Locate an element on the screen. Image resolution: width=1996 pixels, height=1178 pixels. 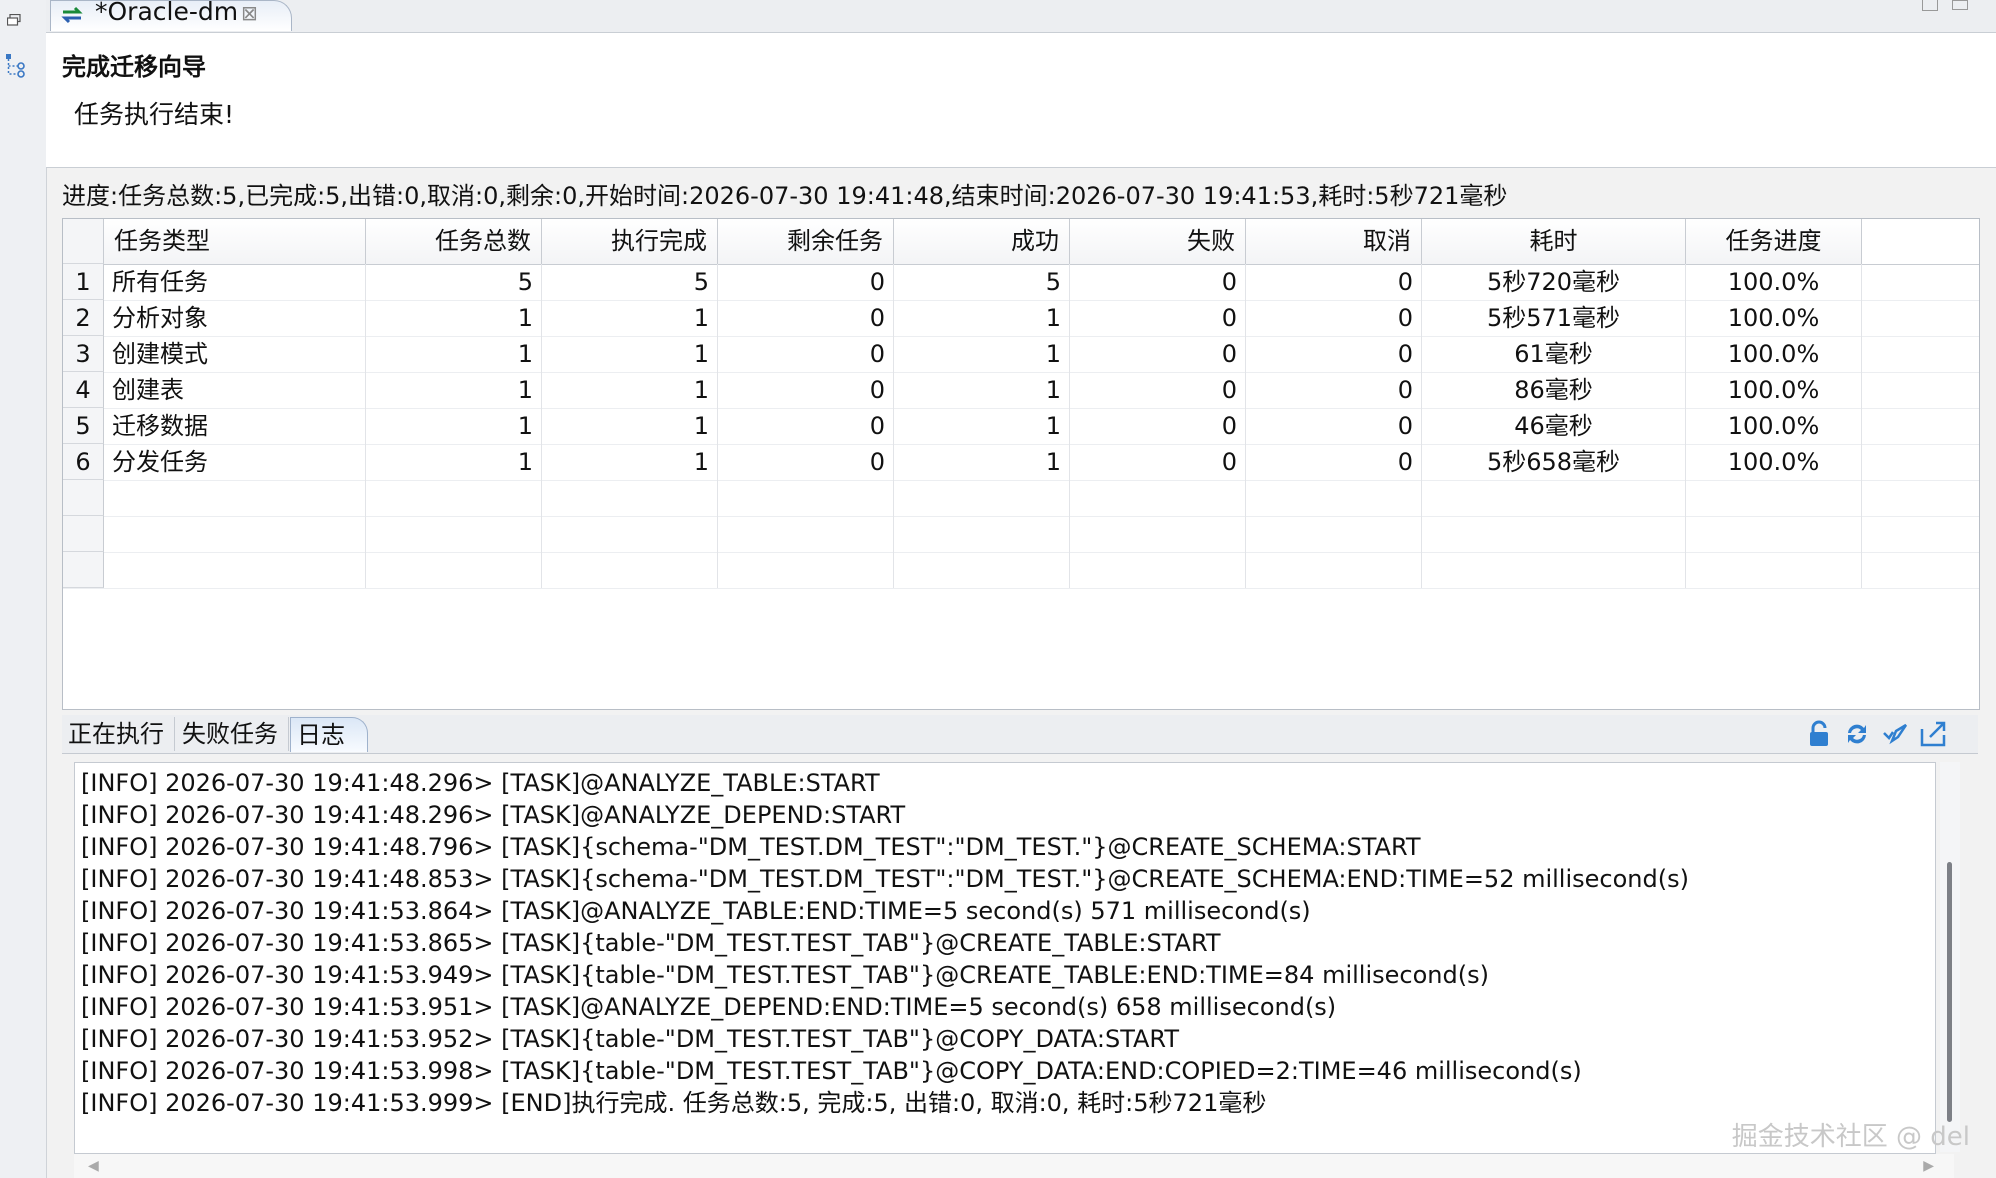
column-header: 任务类型 is located at coordinates (235, 241).